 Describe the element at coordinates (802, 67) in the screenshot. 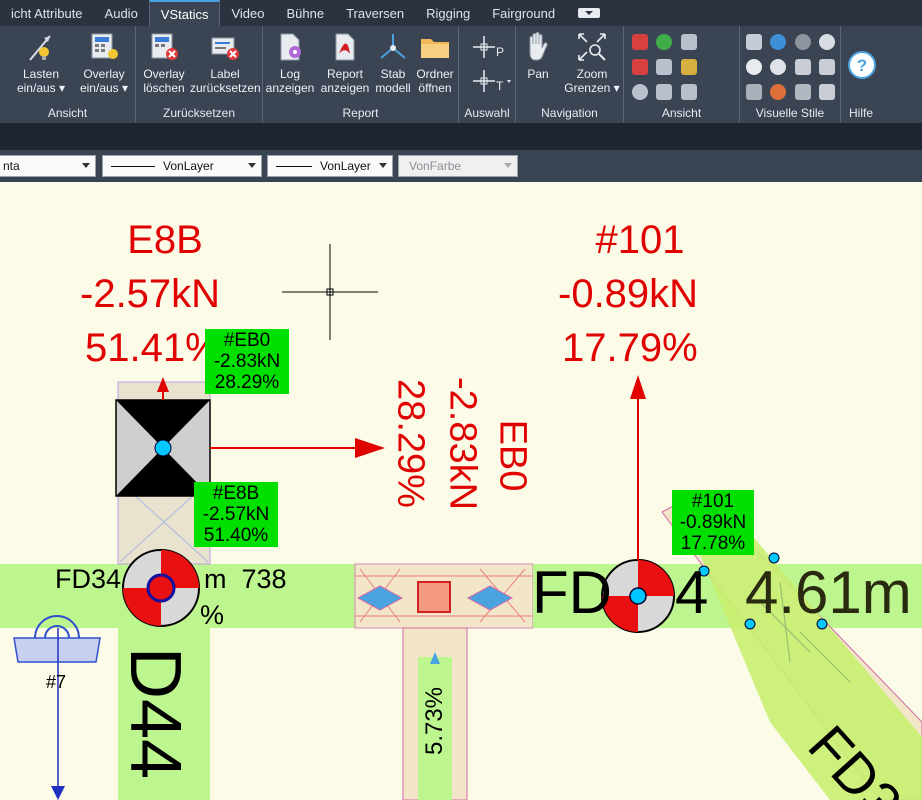

I see `style-hidden-icon` at that location.